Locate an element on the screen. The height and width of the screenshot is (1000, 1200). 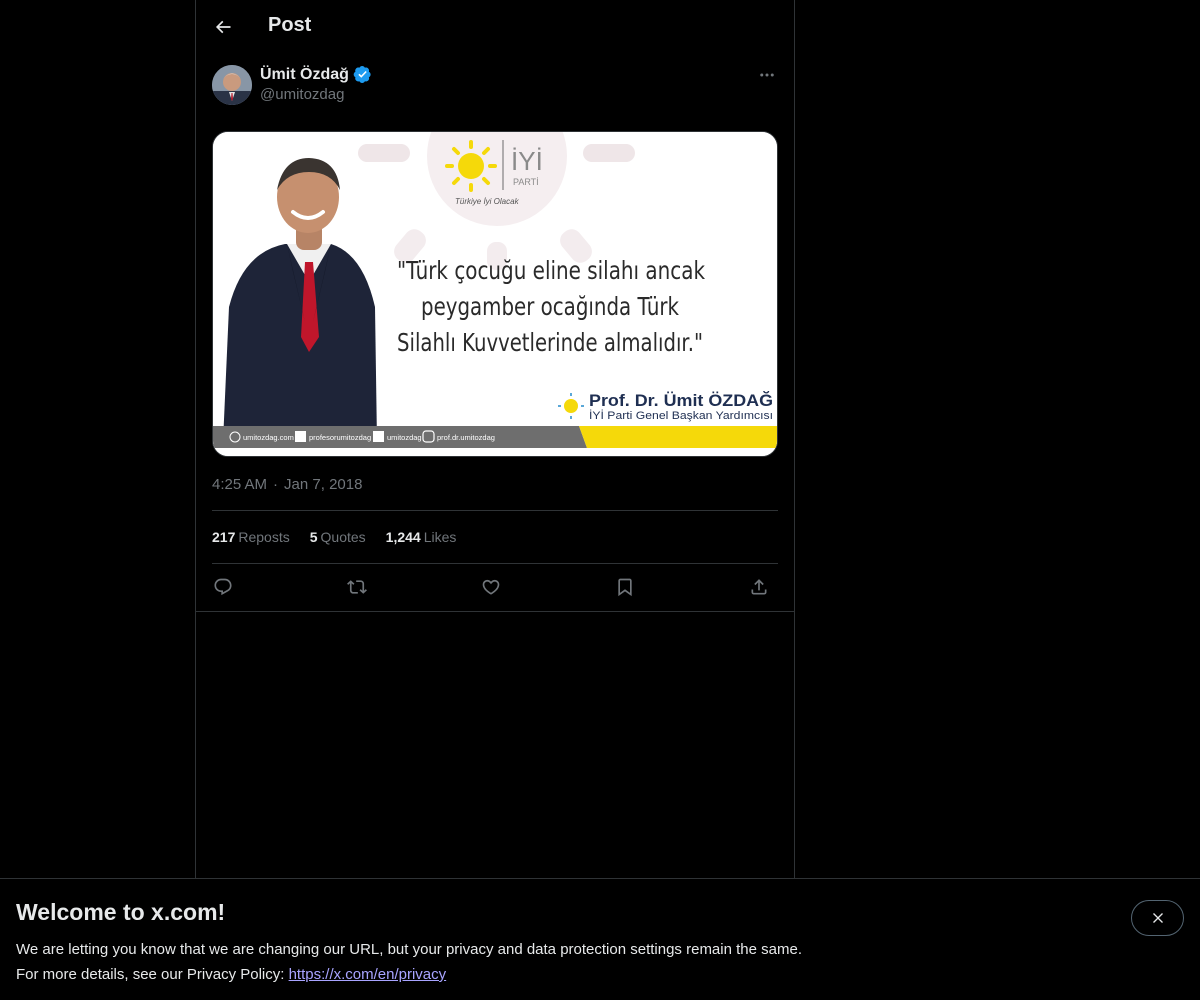
more-icon is located at coordinates (767, 75).